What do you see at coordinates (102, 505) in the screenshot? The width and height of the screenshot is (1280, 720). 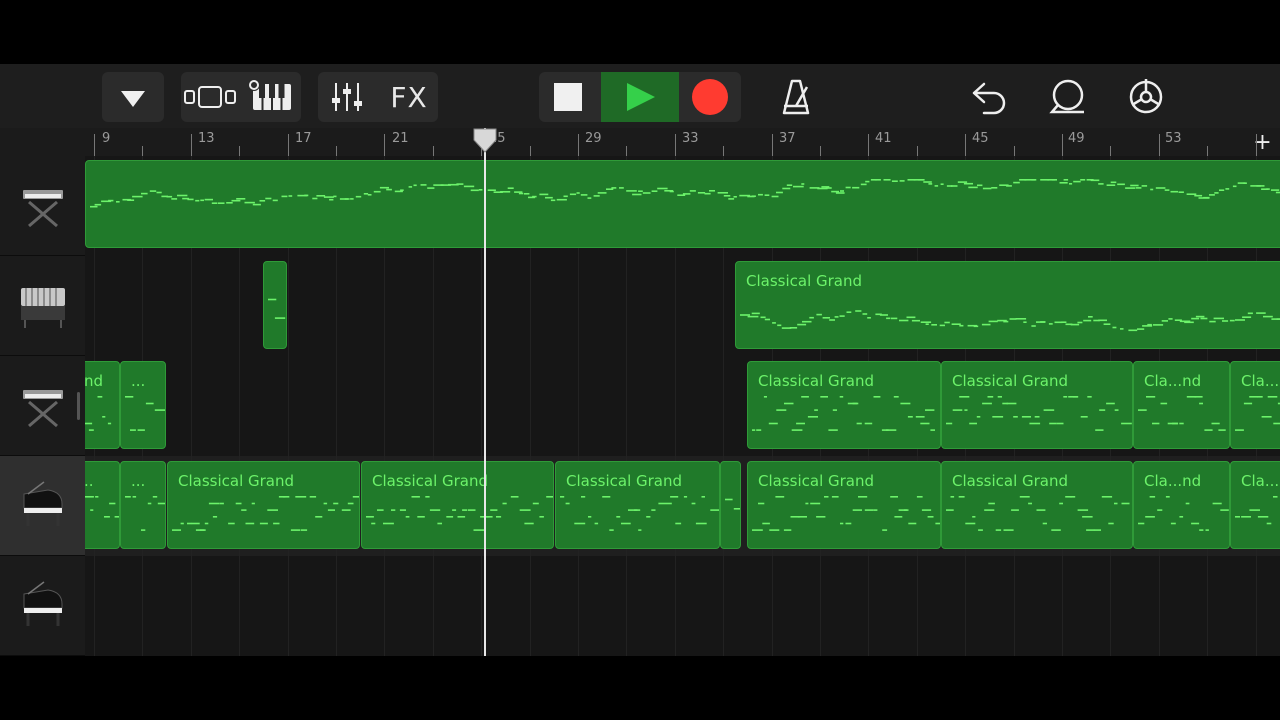 I see `region: ..` at bounding box center [102, 505].